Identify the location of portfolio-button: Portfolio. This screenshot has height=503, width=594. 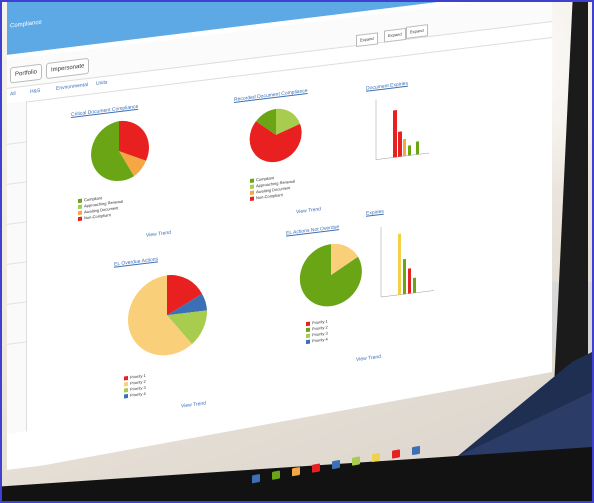
(26, 73).